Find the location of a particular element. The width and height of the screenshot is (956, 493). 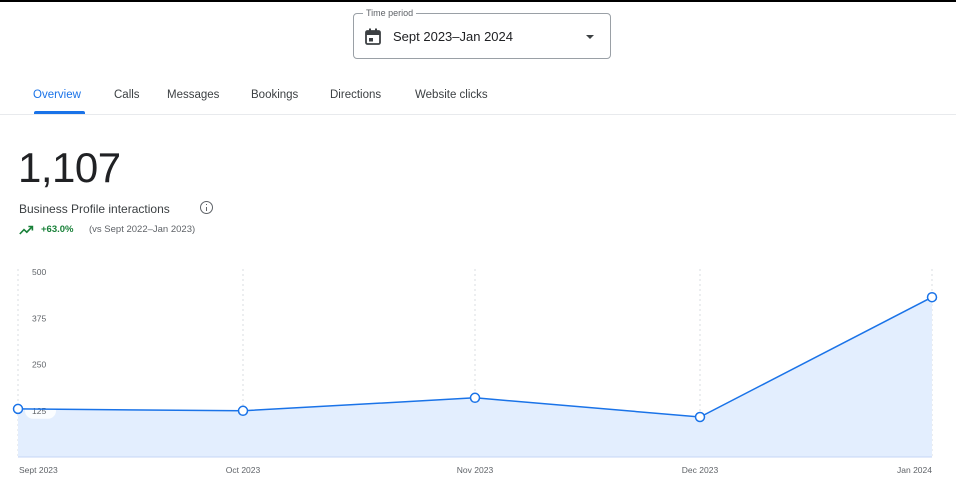

time-period-select: Time period Sept 2023–Jan 2024 is located at coordinates (482, 33).